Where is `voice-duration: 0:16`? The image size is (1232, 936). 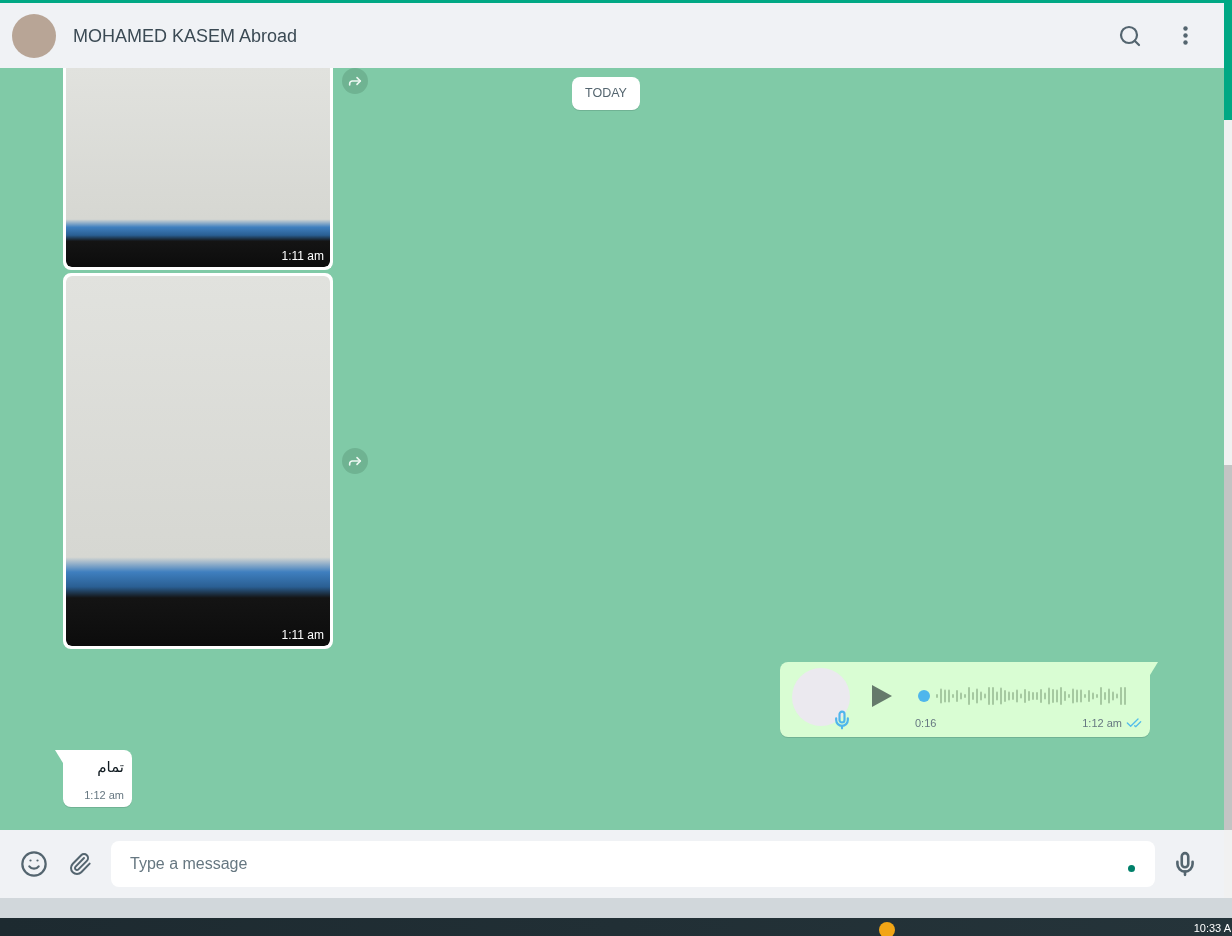 voice-duration: 0:16 is located at coordinates (926, 723).